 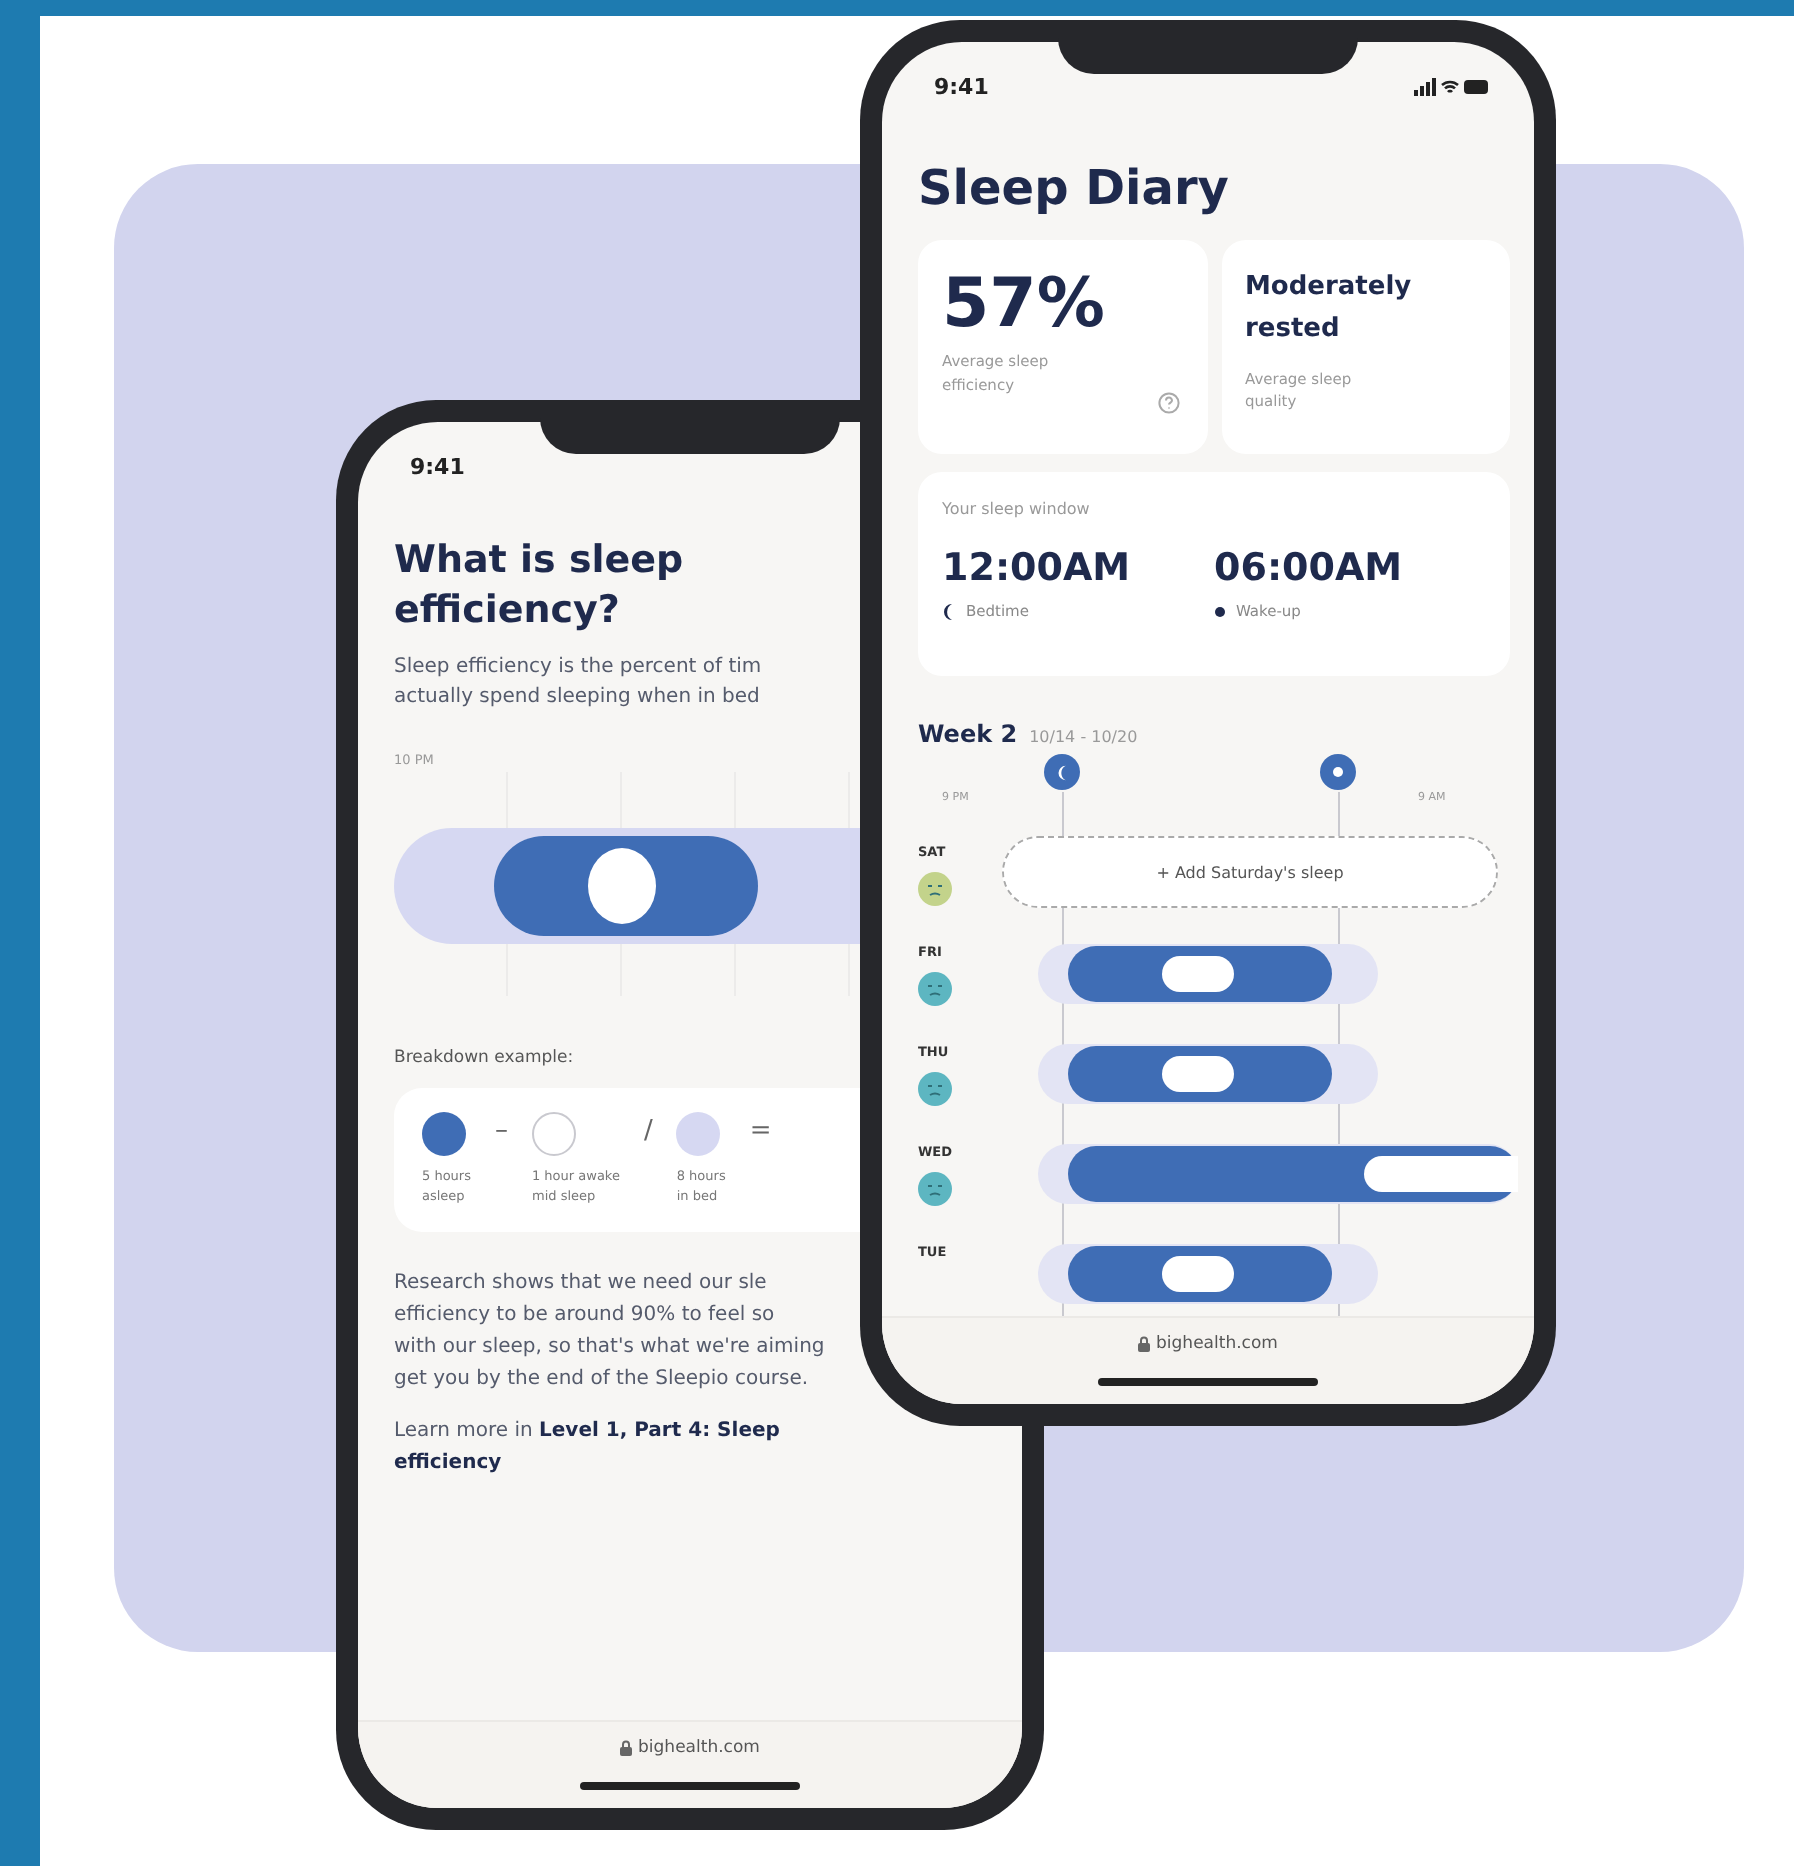 I want to click on intro-text: Sleep efficiency is the percent of tim actually spend sleeping when in bed, so click(x=578, y=683).